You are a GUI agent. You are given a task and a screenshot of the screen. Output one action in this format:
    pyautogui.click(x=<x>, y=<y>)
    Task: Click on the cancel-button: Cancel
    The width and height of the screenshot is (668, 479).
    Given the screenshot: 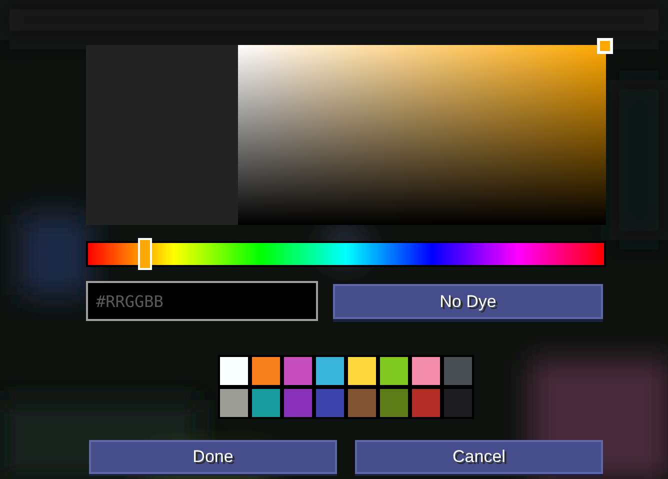 What is the action you would take?
    pyautogui.click(x=479, y=457)
    